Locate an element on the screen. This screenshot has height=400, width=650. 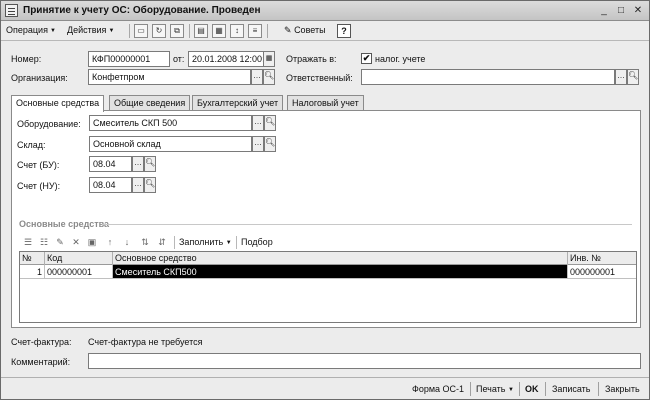
ok-button: OK is located at coordinates (532, 389).